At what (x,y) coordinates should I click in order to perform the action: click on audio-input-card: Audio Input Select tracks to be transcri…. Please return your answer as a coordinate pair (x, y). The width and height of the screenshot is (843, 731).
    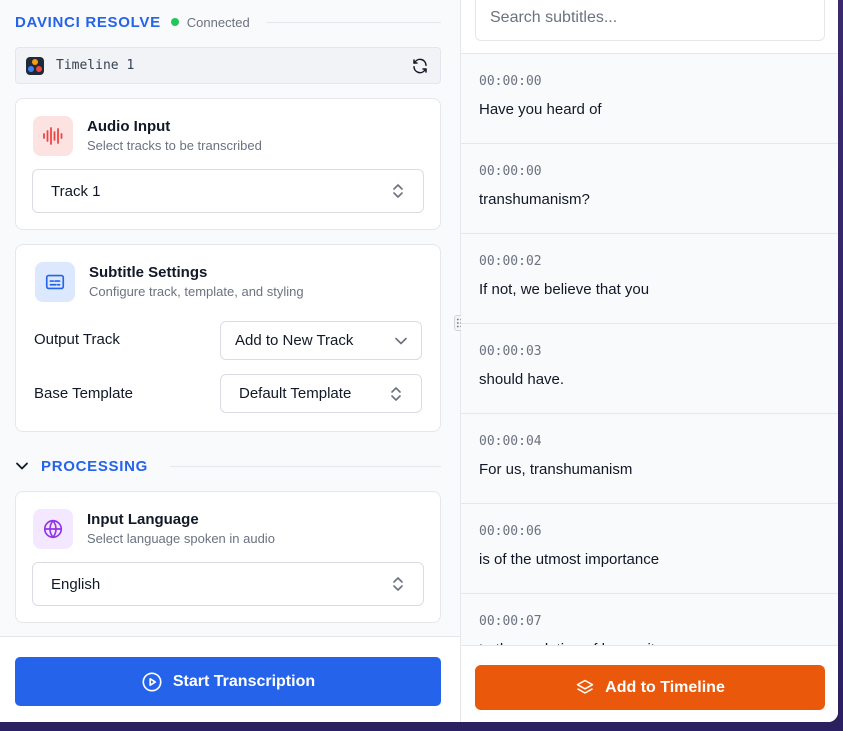
    Looking at the image, I should click on (228, 164).